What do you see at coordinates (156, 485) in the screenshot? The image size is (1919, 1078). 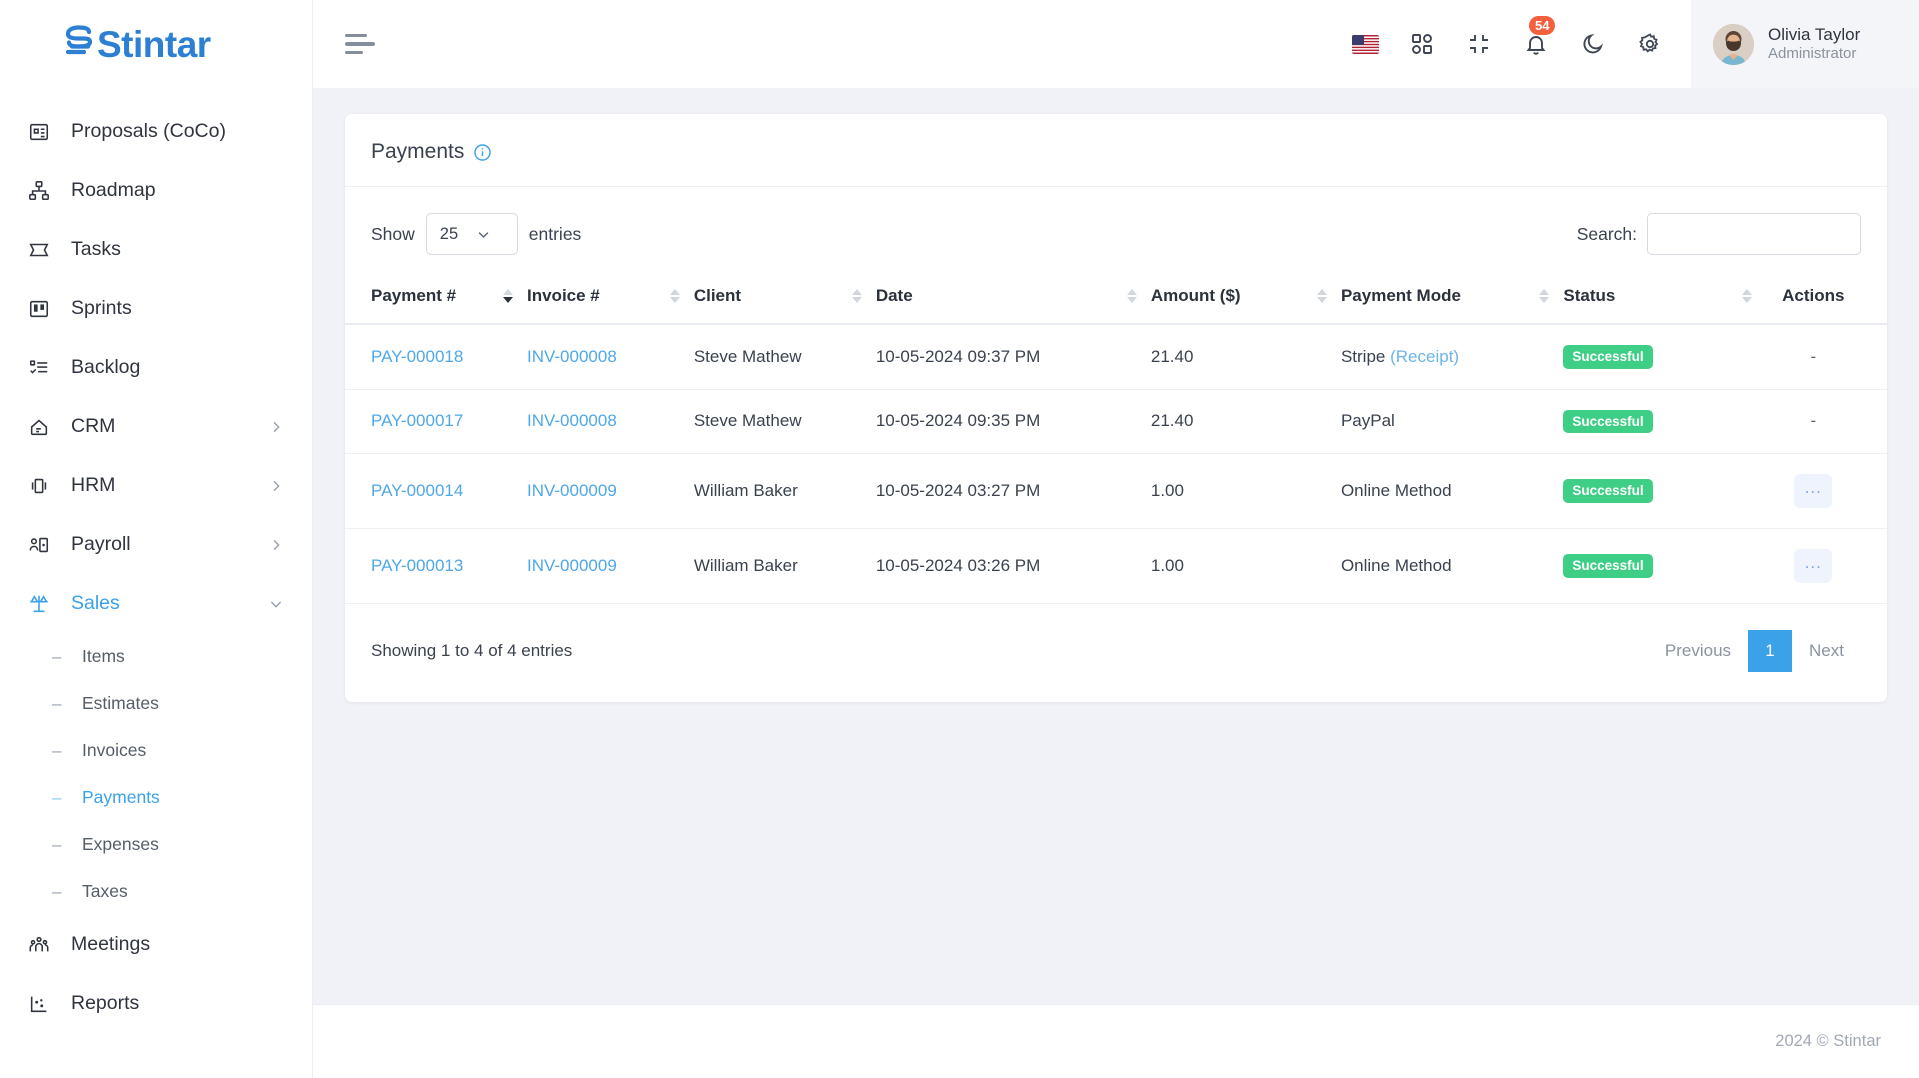 I see `sidebar-item-hrm: HRM` at bounding box center [156, 485].